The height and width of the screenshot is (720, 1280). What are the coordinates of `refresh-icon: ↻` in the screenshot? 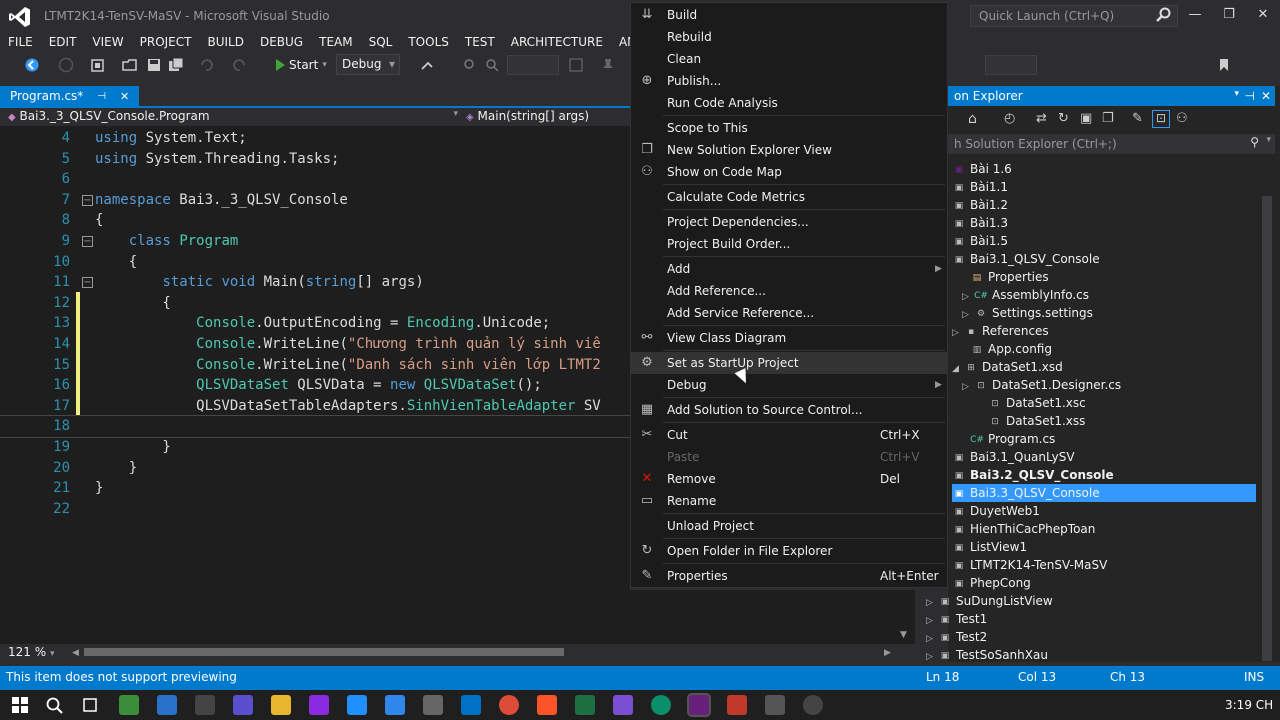 It's located at (1063, 118).